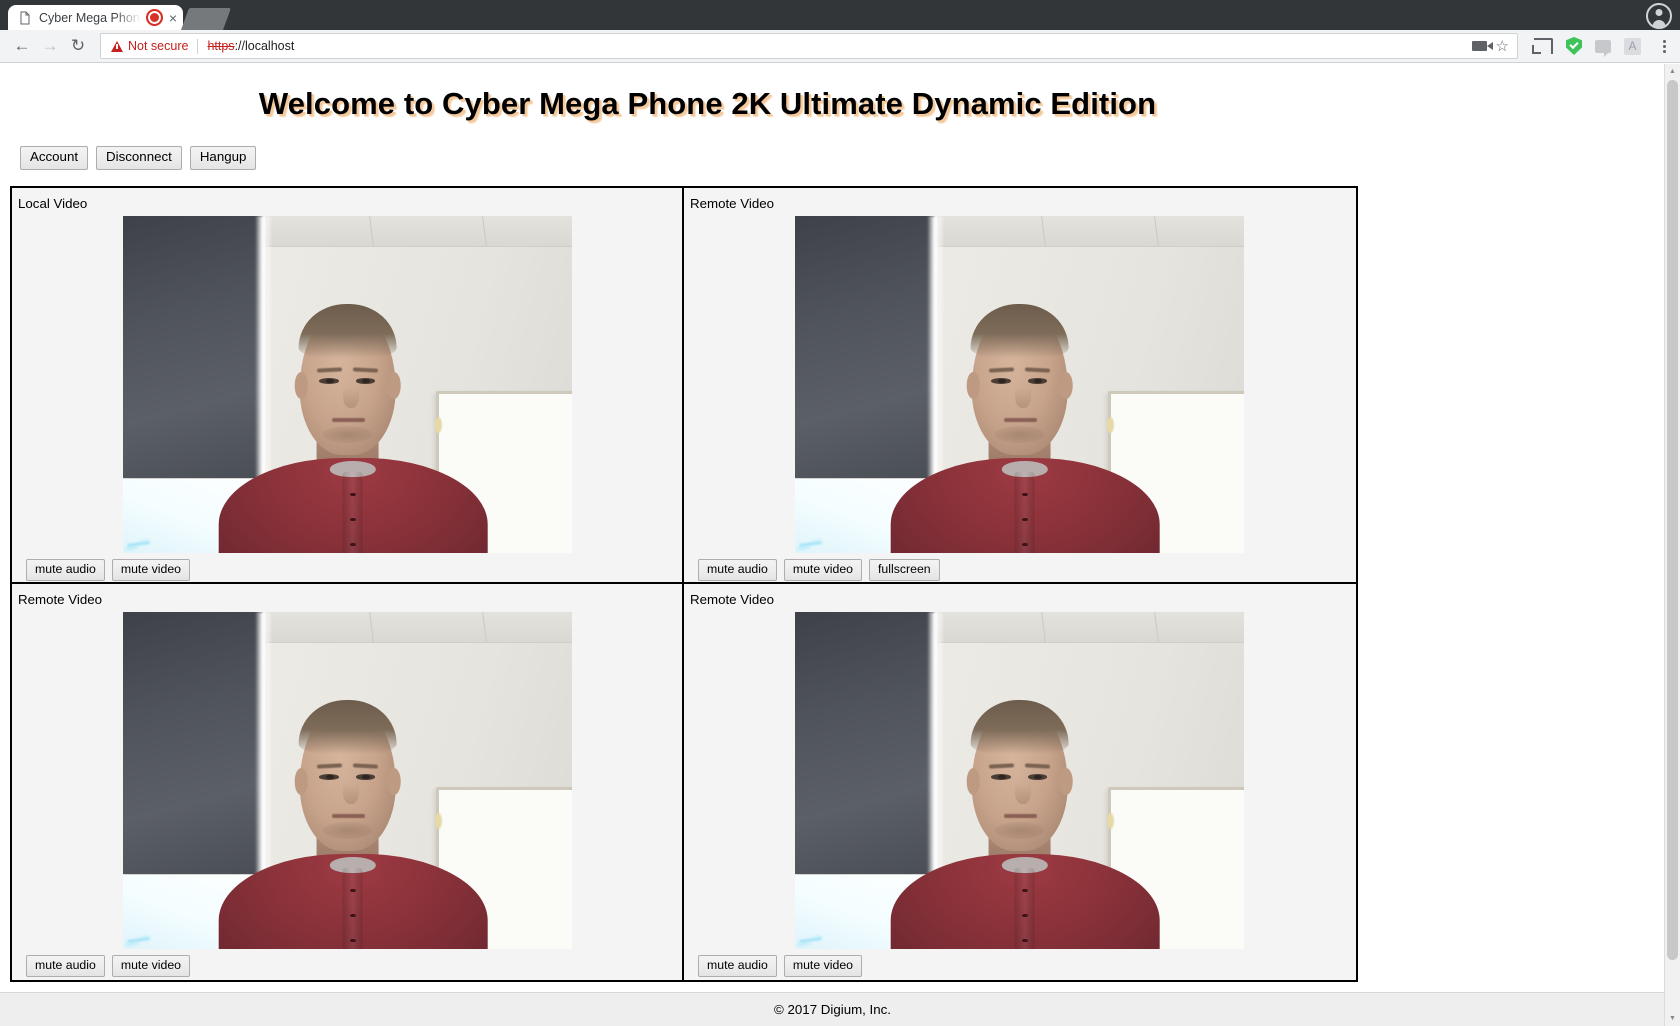 The image size is (1680, 1026). I want to click on omnibox-actions: ☆, so click(1491, 46).